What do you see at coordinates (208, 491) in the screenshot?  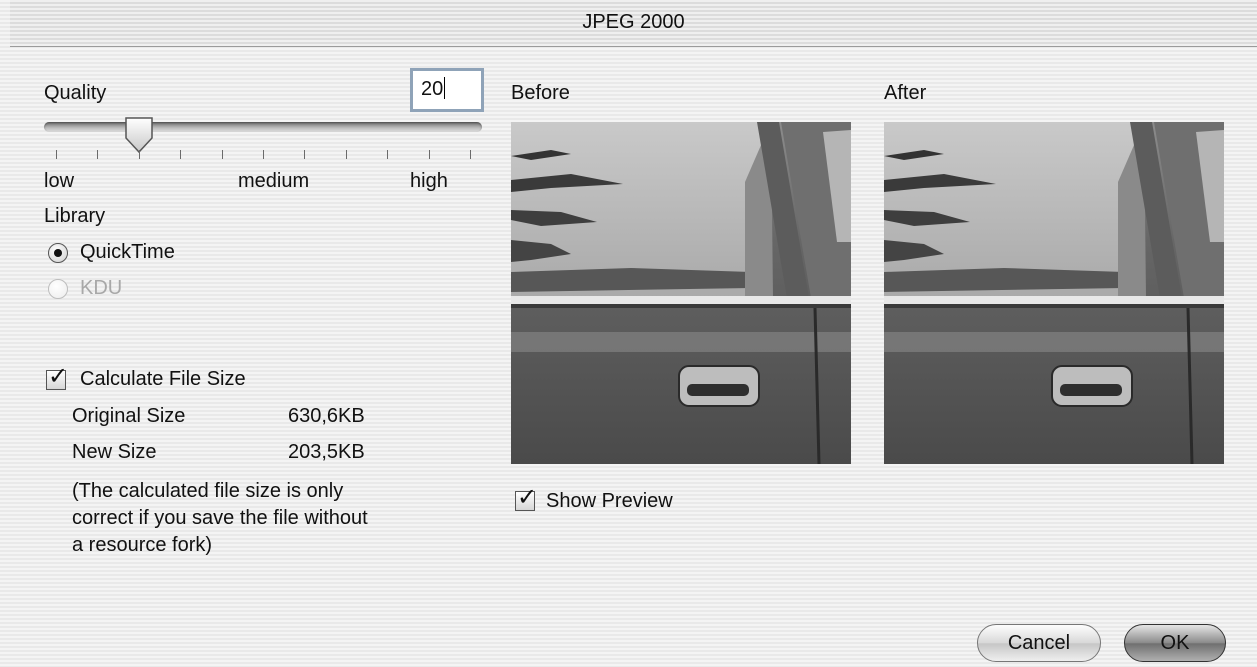 I see `file-size-note-line: (The calculated file size is only` at bounding box center [208, 491].